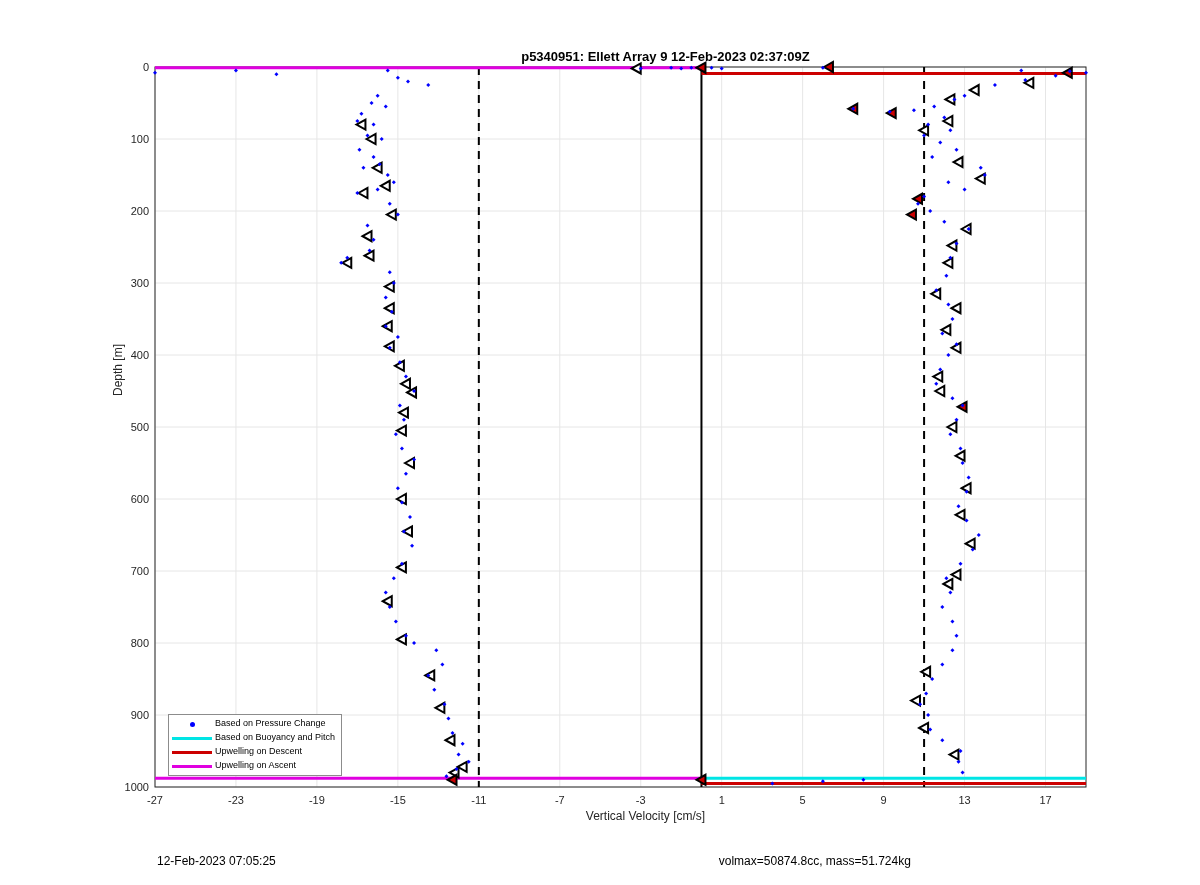 This screenshot has width=1200, height=885. What do you see at coordinates (139, 643) in the screenshot?
I see `y-tick-label: 800` at bounding box center [139, 643].